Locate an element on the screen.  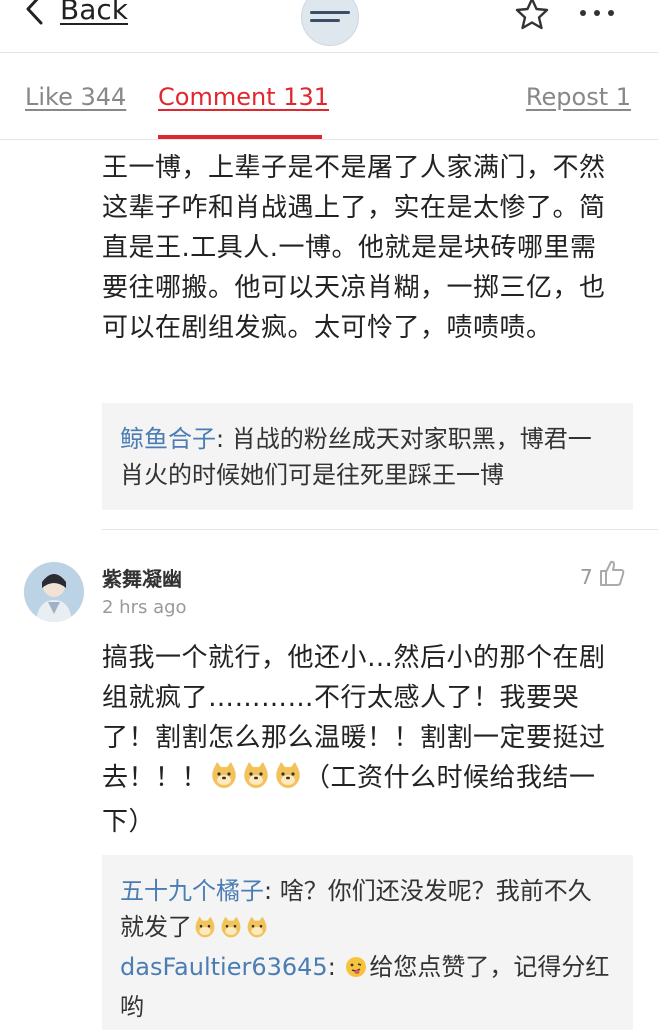
author-avatar is located at coordinates (330, 23).